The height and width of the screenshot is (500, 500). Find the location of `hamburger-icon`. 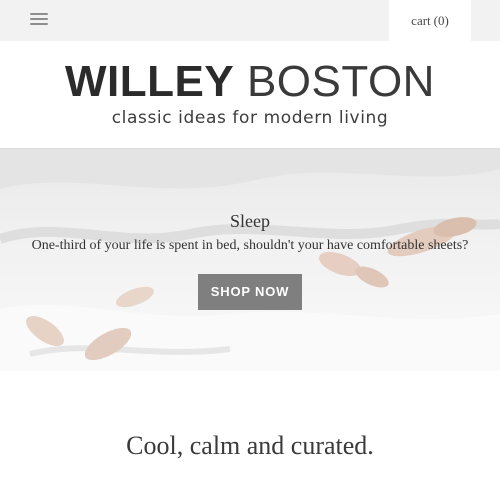

hamburger-icon is located at coordinates (39, 19).